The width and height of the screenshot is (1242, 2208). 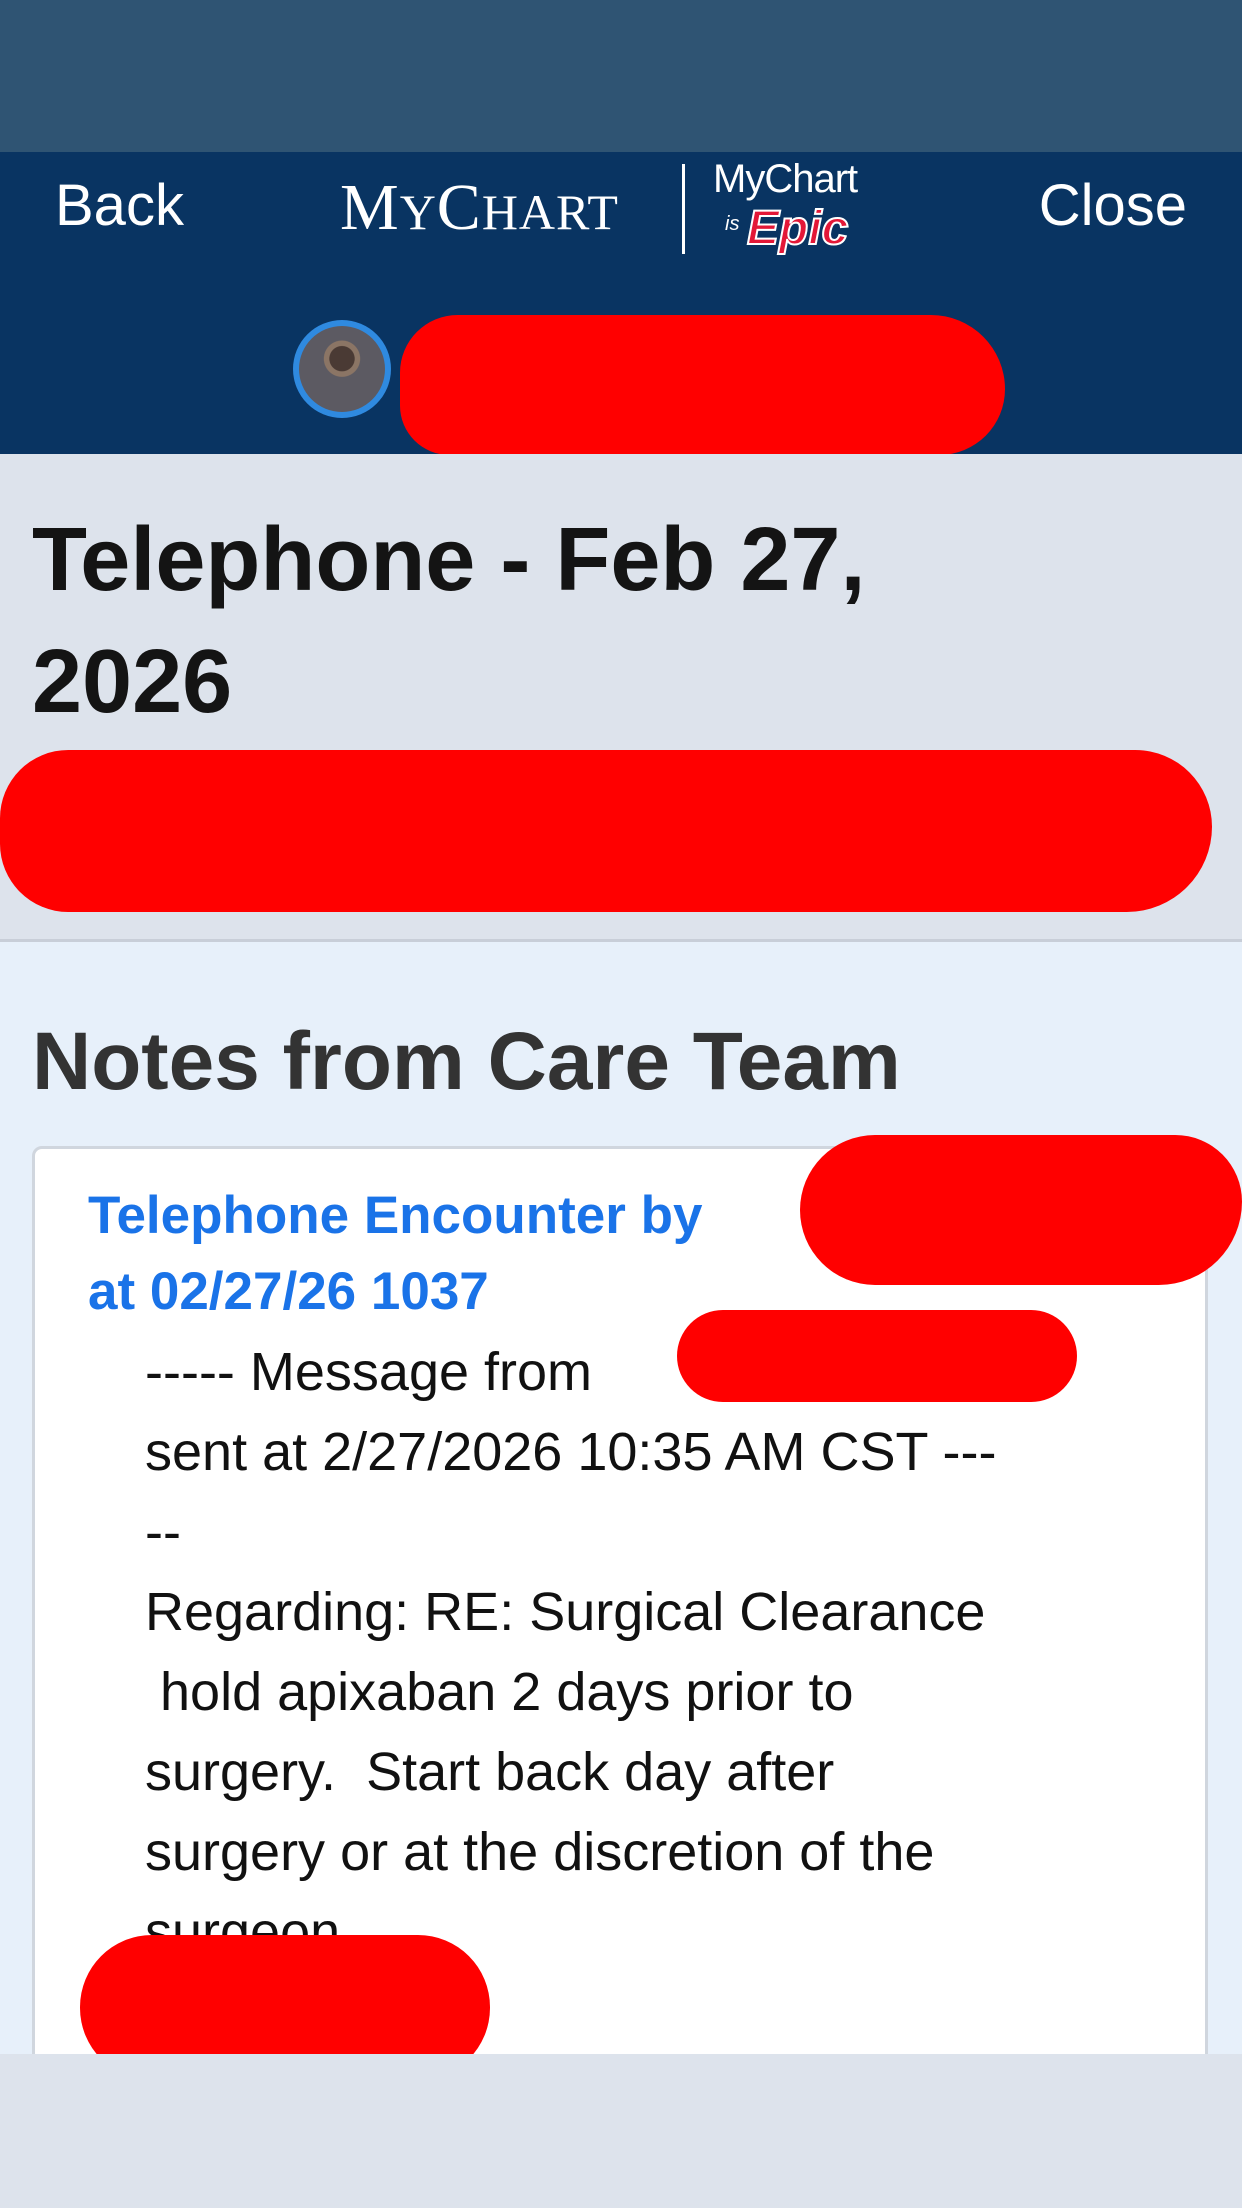 What do you see at coordinates (683, 209) in the screenshot?
I see `logo-divider` at bounding box center [683, 209].